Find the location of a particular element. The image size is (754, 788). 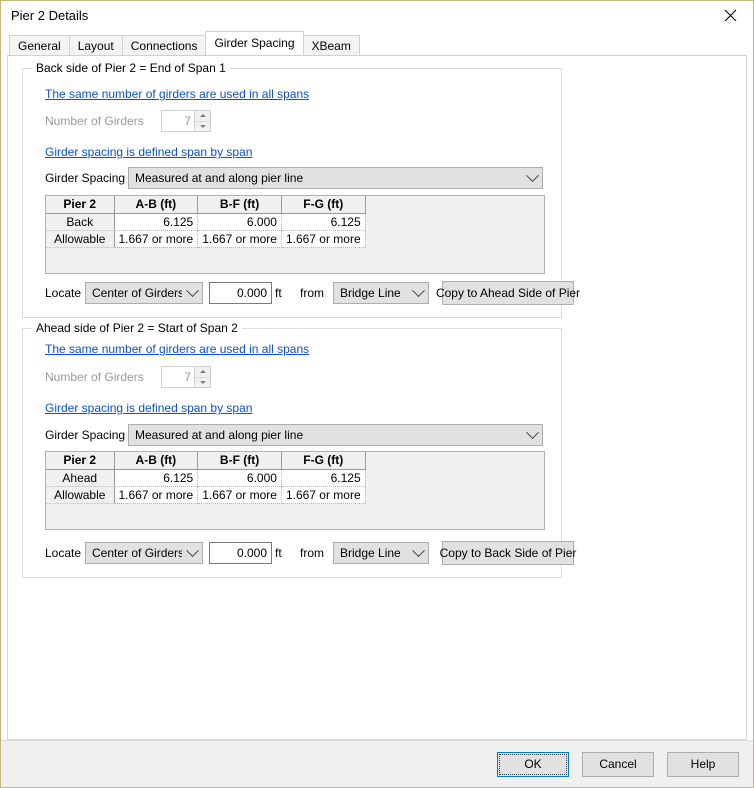

ahead-locate-label: Locate is located at coordinates (63, 553).